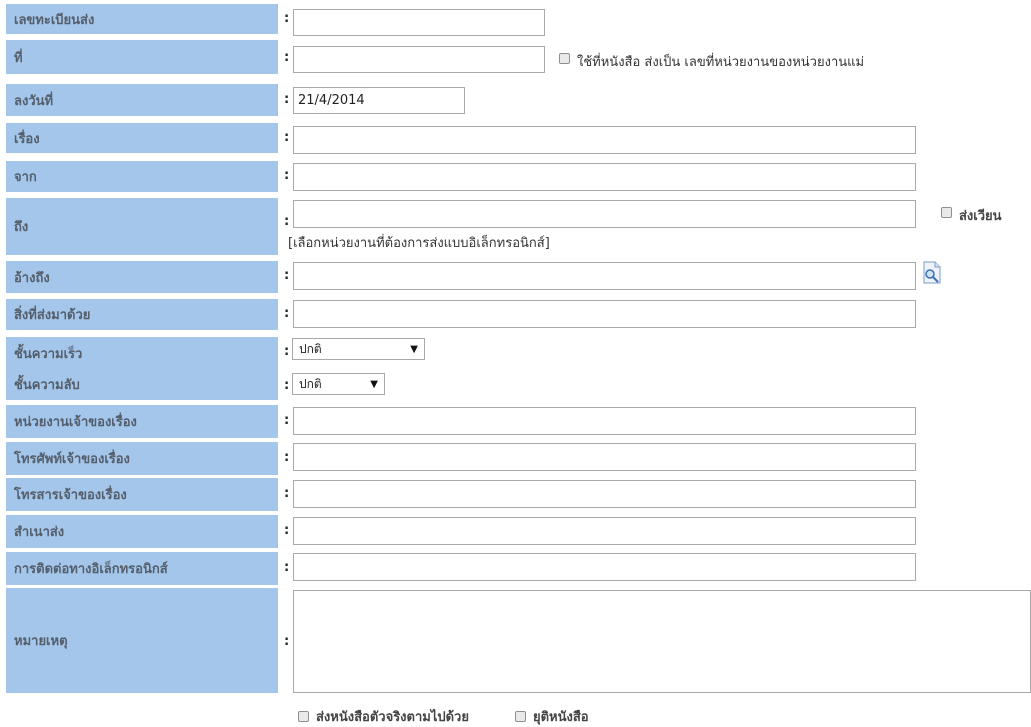 The width and height of the screenshot is (1031, 727). What do you see at coordinates (980, 216) in the screenshot?
I see `circular-send-label: ส่งเวียน` at bounding box center [980, 216].